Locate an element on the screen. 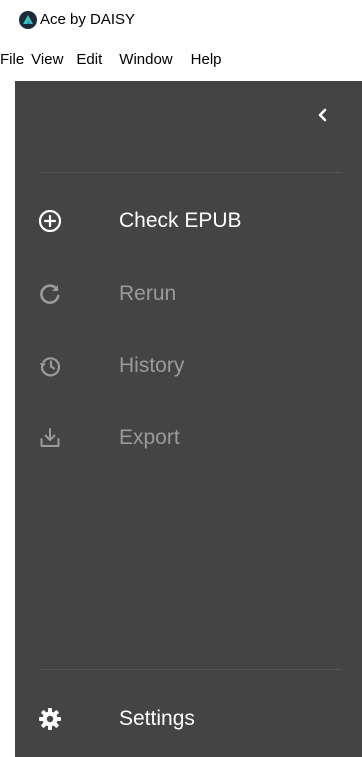 The width and height of the screenshot is (362, 757). nav-label-rerun: Rerun is located at coordinates (148, 293).